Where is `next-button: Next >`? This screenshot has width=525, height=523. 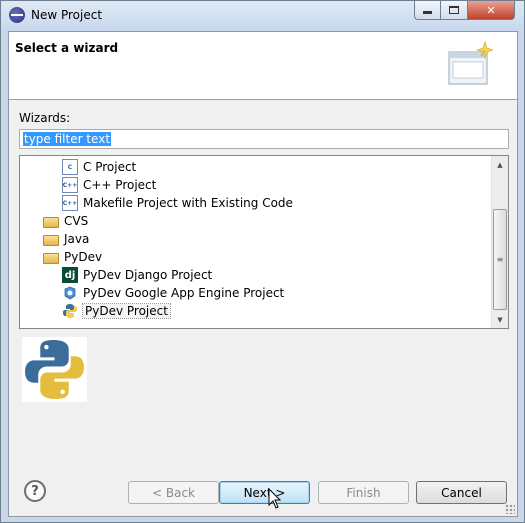 next-button: Next > is located at coordinates (264, 492).